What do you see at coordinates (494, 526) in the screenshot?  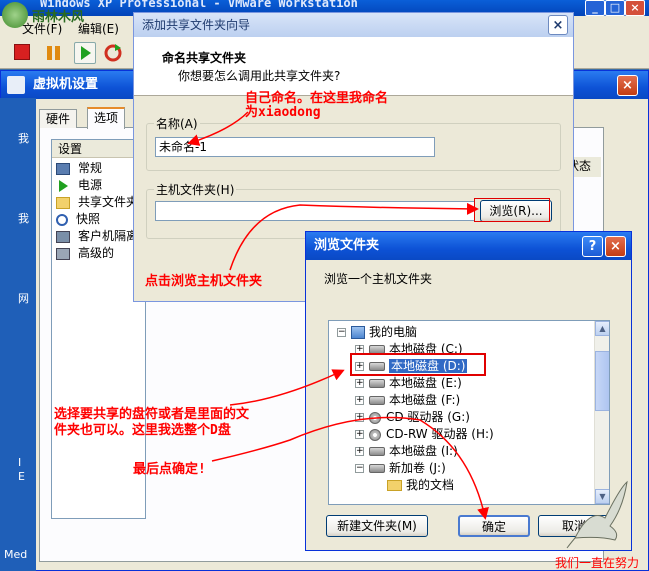 I see `ok-button: 确定` at bounding box center [494, 526].